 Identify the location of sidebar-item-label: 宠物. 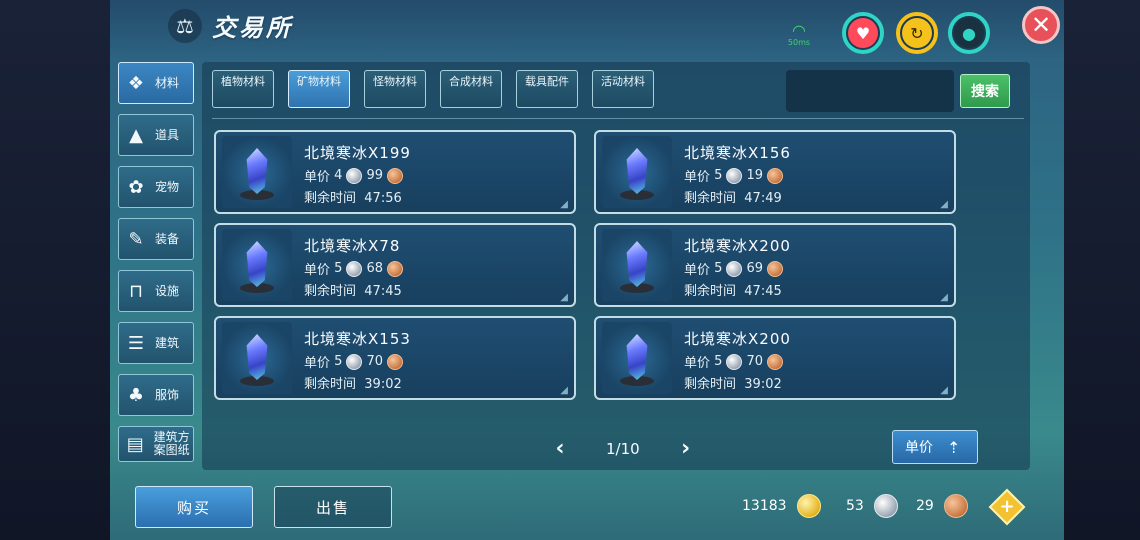
(167, 186).